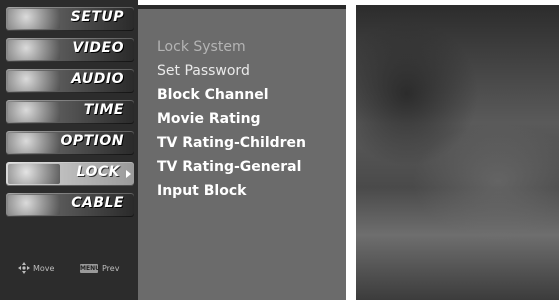 The width and height of the screenshot is (559, 300). I want to click on cable-icon, so click(34, 205).